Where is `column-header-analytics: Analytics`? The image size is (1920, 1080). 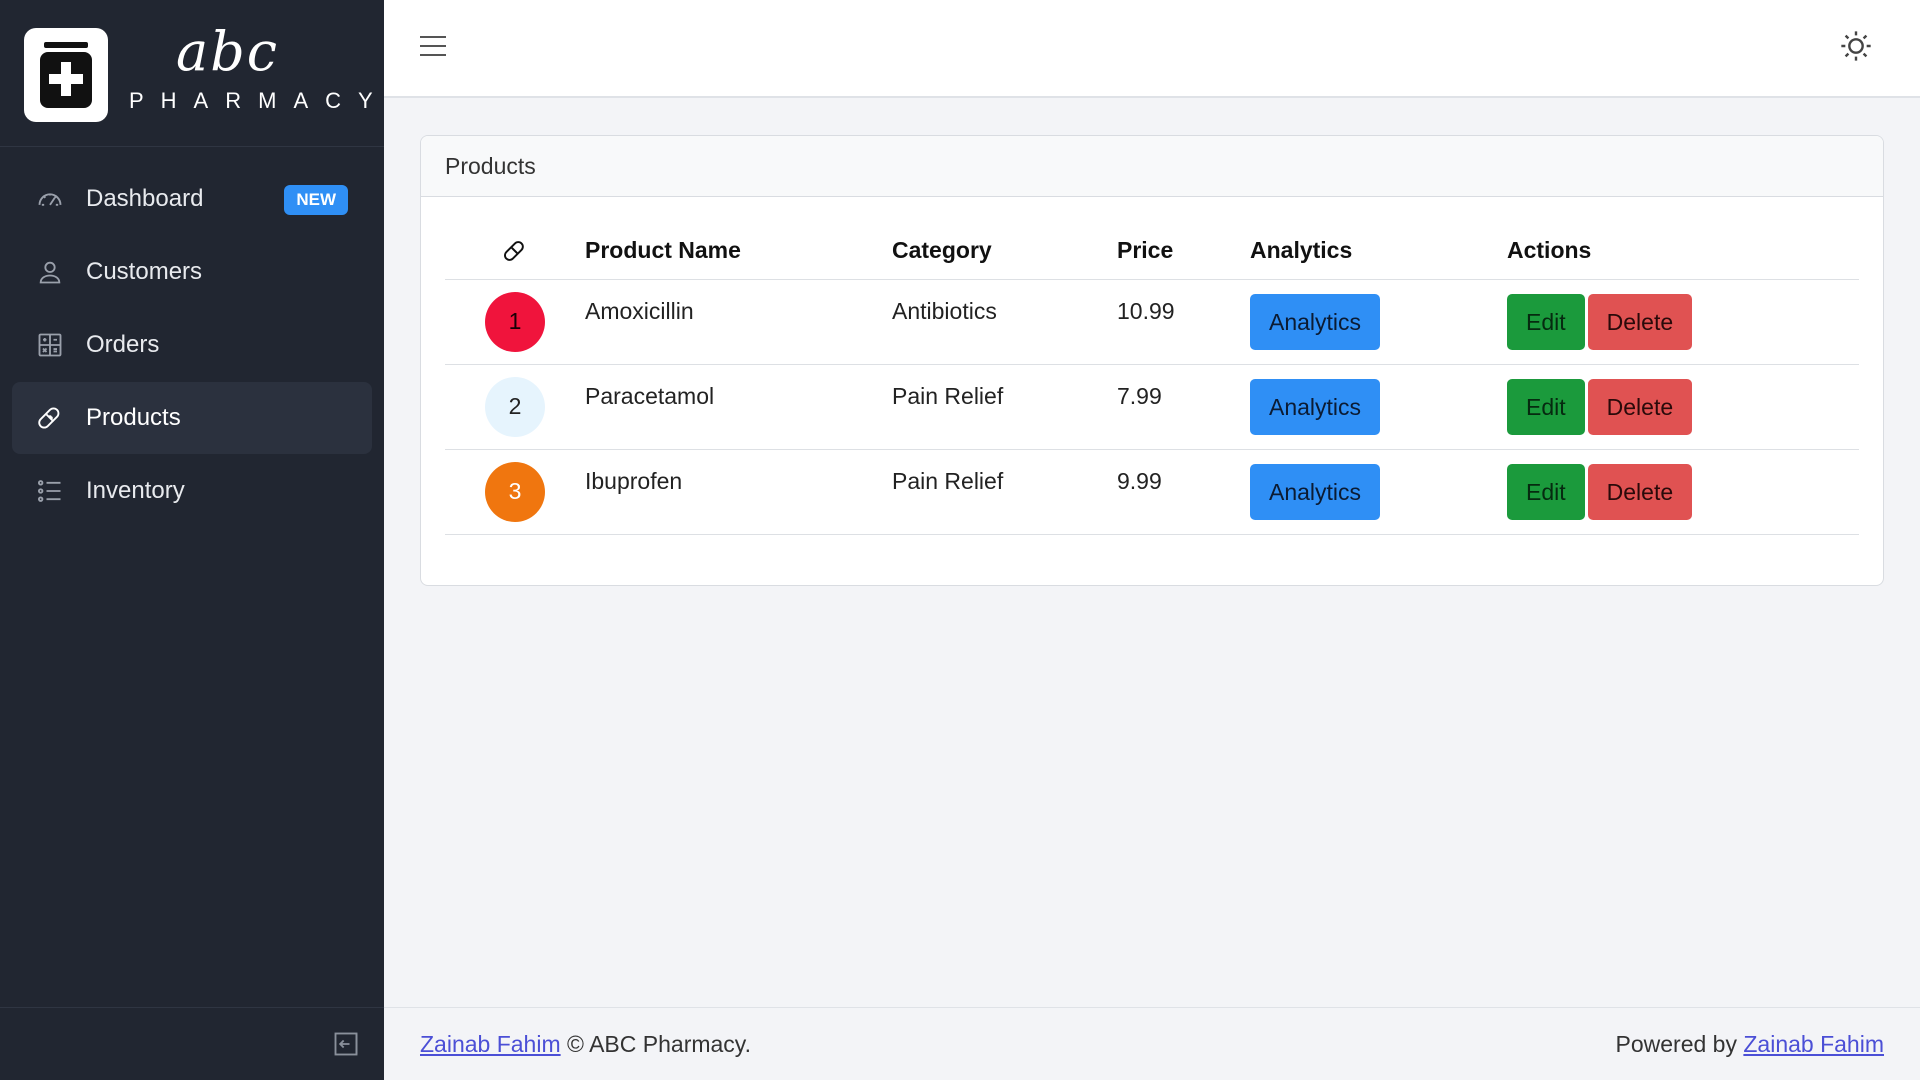 column-header-analytics: Analytics is located at coordinates (1378, 251).